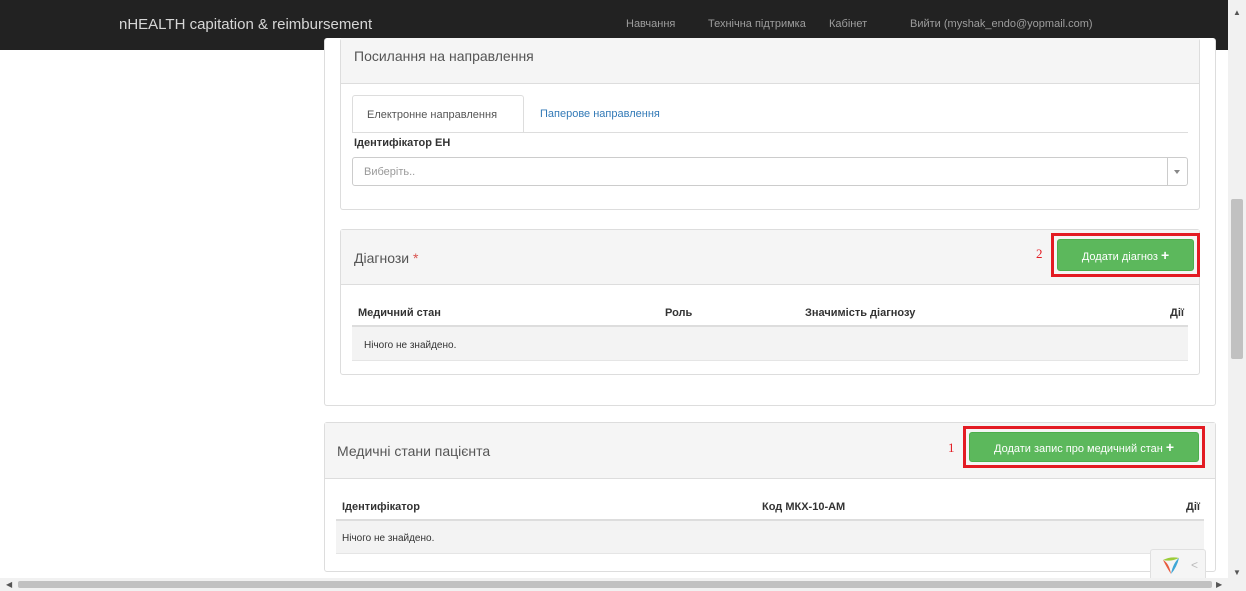 Image resolution: width=1246 pixels, height=591 pixels. I want to click on add-condition-button: Додати запис про медичний стан +, so click(1084, 447).